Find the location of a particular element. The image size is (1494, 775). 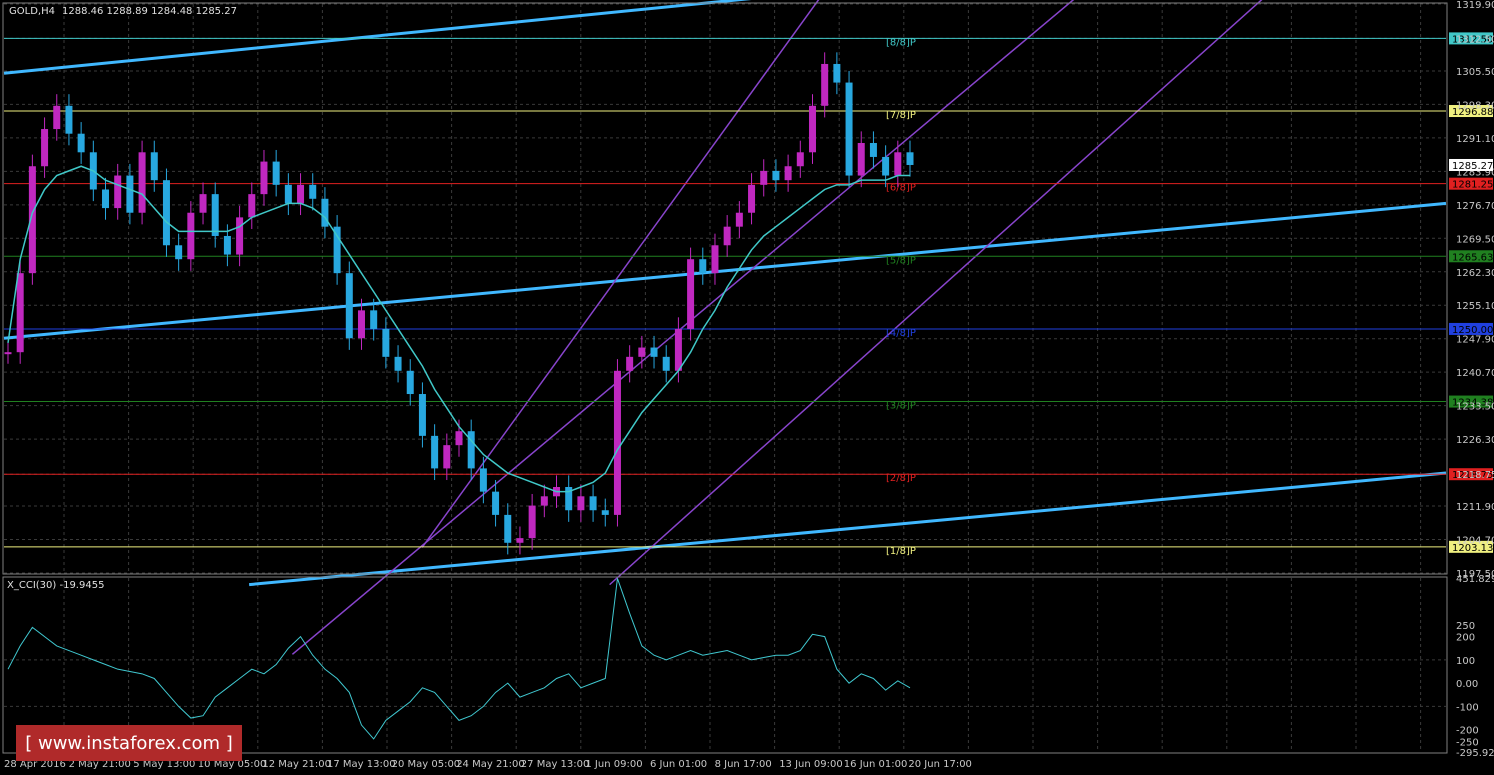

time-tick-label: 27 May 13:00 is located at coordinates (555, 764).